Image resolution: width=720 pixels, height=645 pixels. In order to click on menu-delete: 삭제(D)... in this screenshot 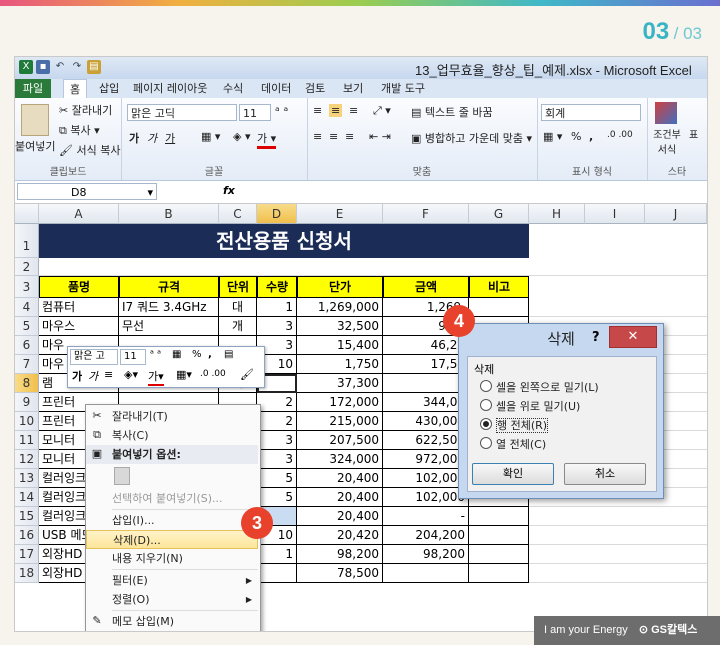, I will do `click(172, 539)`.